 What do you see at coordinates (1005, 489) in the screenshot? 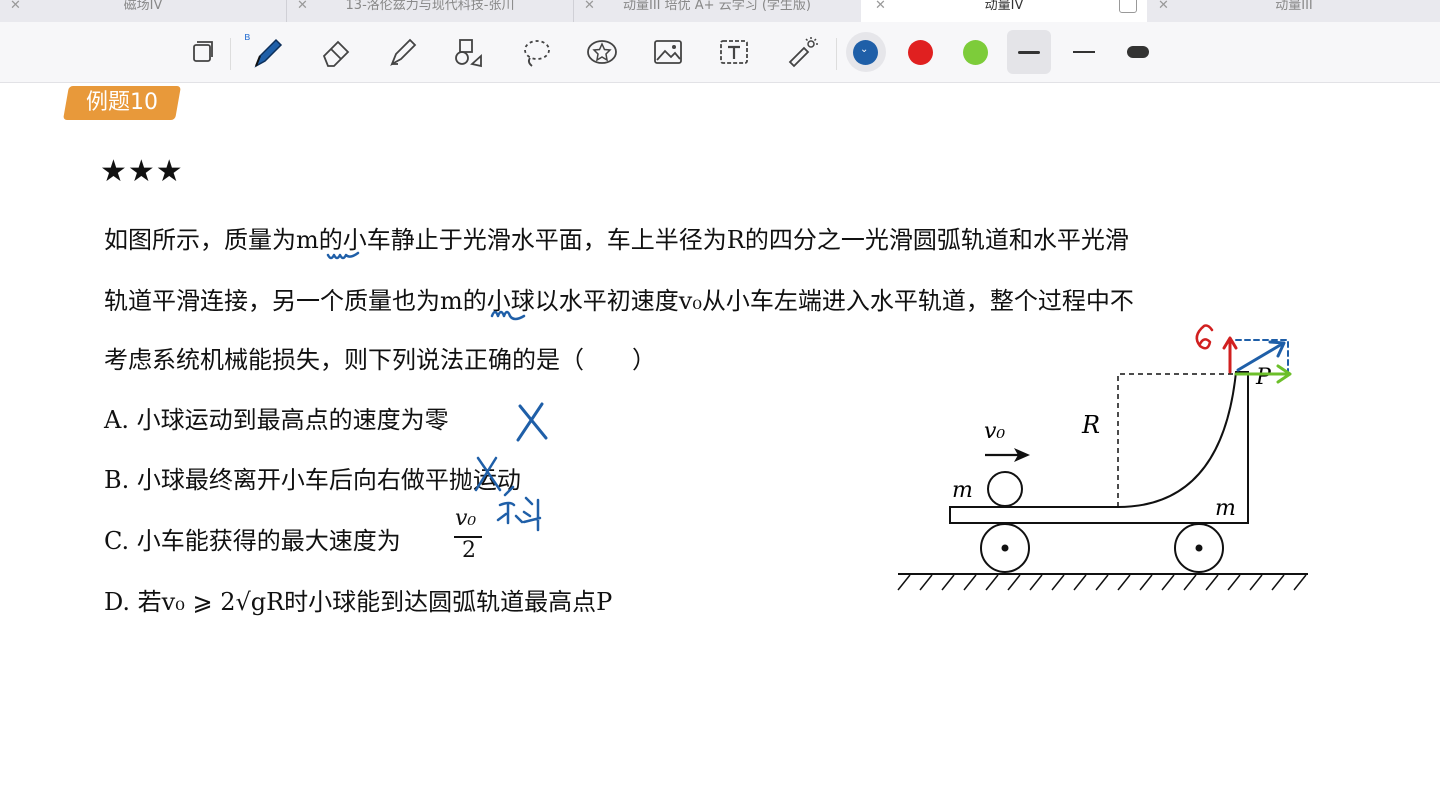
I see `ball` at bounding box center [1005, 489].